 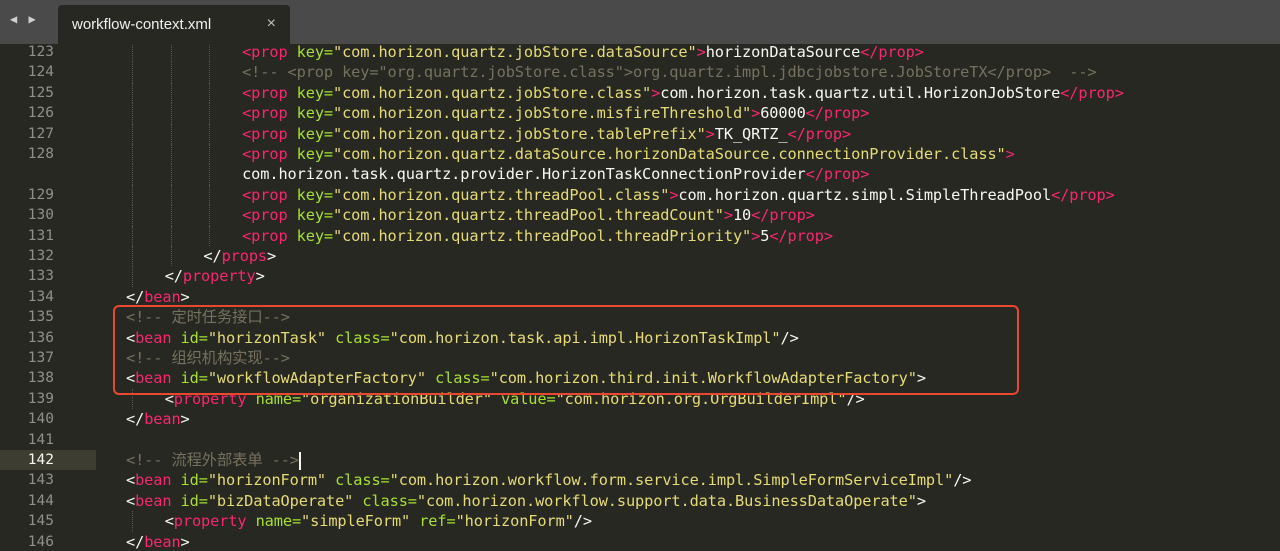 What do you see at coordinates (362, 480) in the screenshot?
I see `code-token: class=` at bounding box center [362, 480].